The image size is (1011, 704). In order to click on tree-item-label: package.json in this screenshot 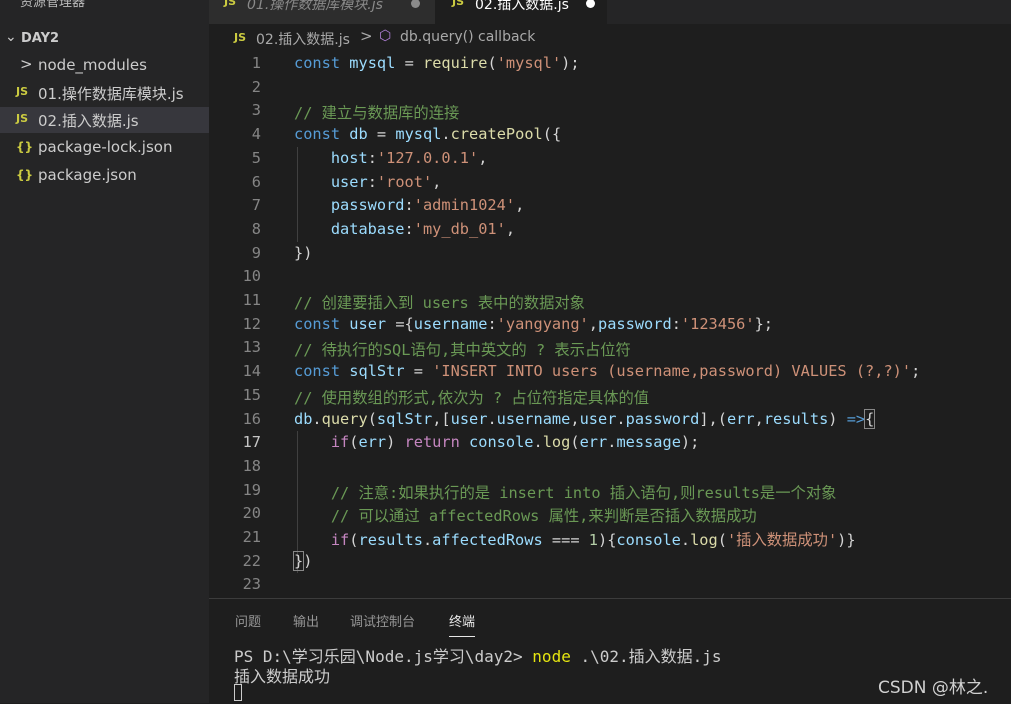, I will do `click(87, 175)`.